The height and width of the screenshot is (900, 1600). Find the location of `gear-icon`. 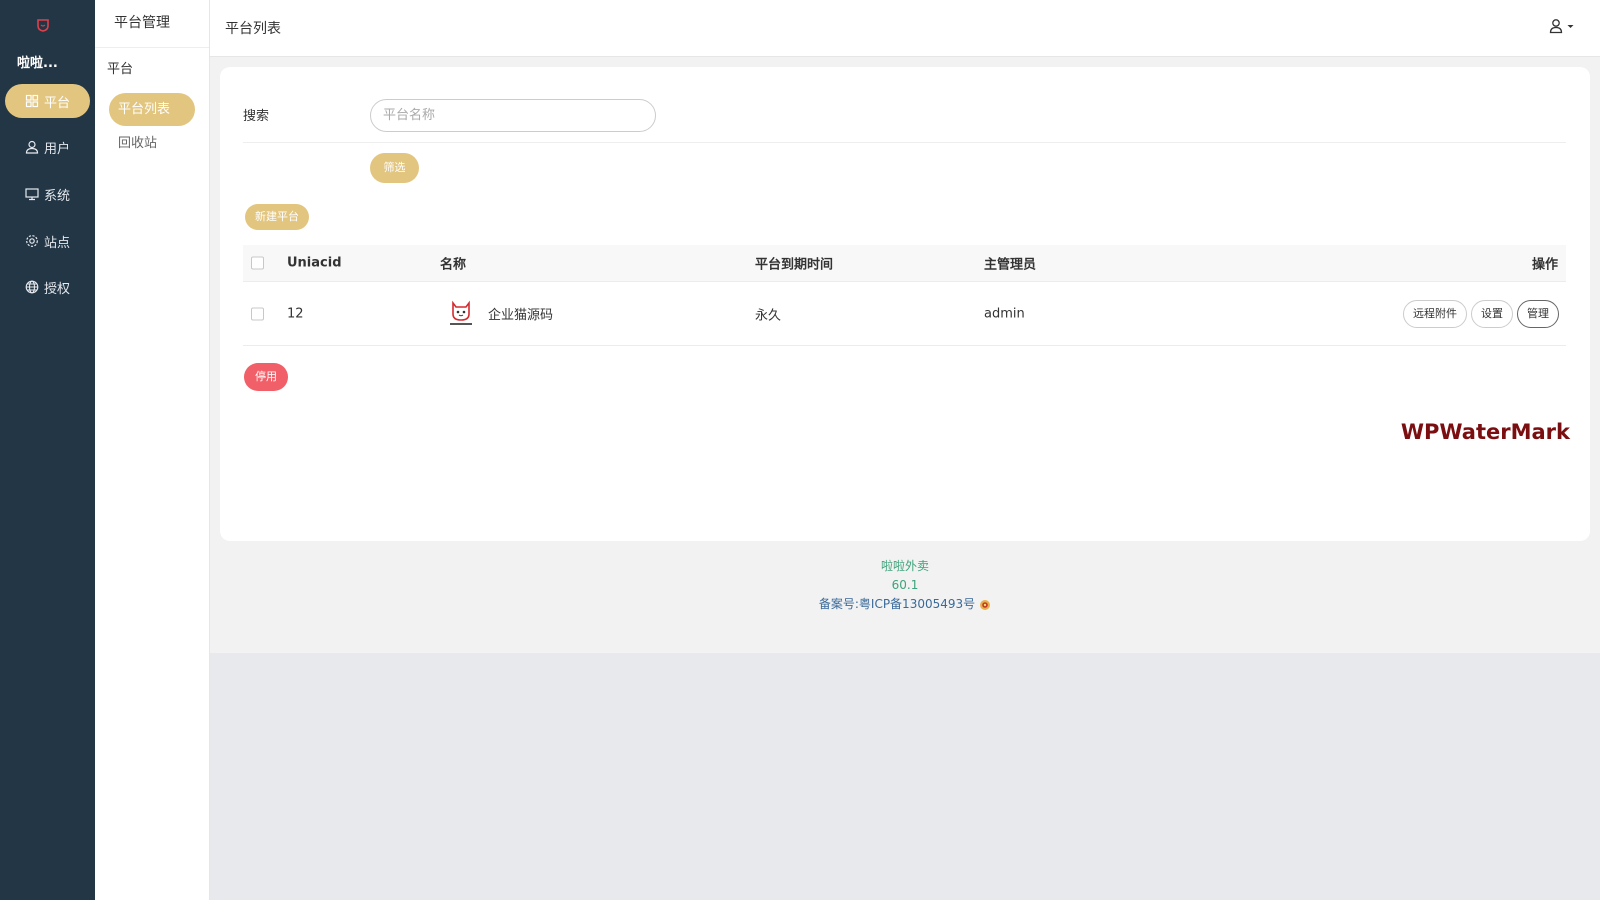

gear-icon is located at coordinates (32, 241).